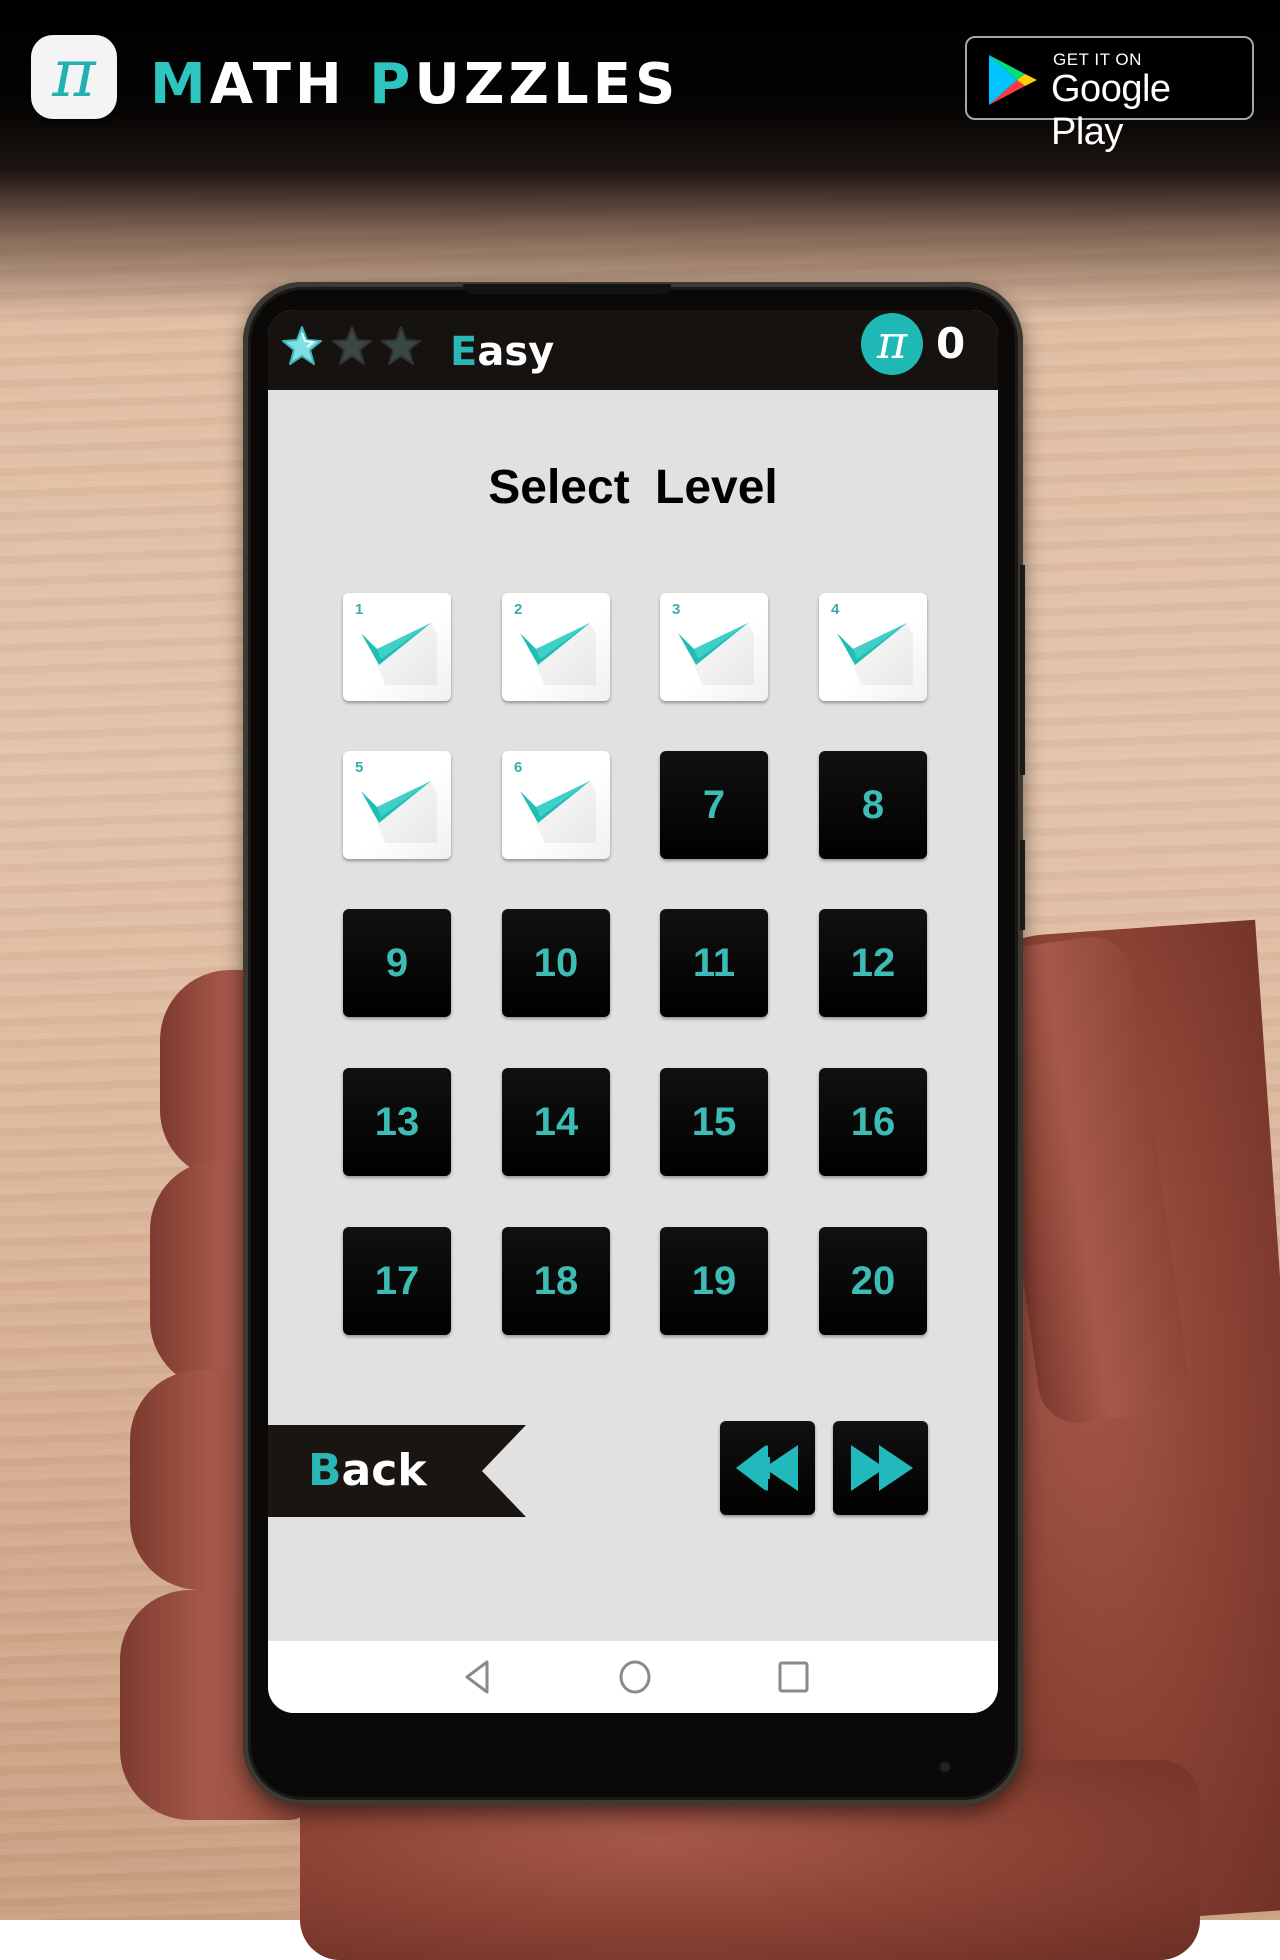  I want to click on level-number: 9, so click(397, 962).